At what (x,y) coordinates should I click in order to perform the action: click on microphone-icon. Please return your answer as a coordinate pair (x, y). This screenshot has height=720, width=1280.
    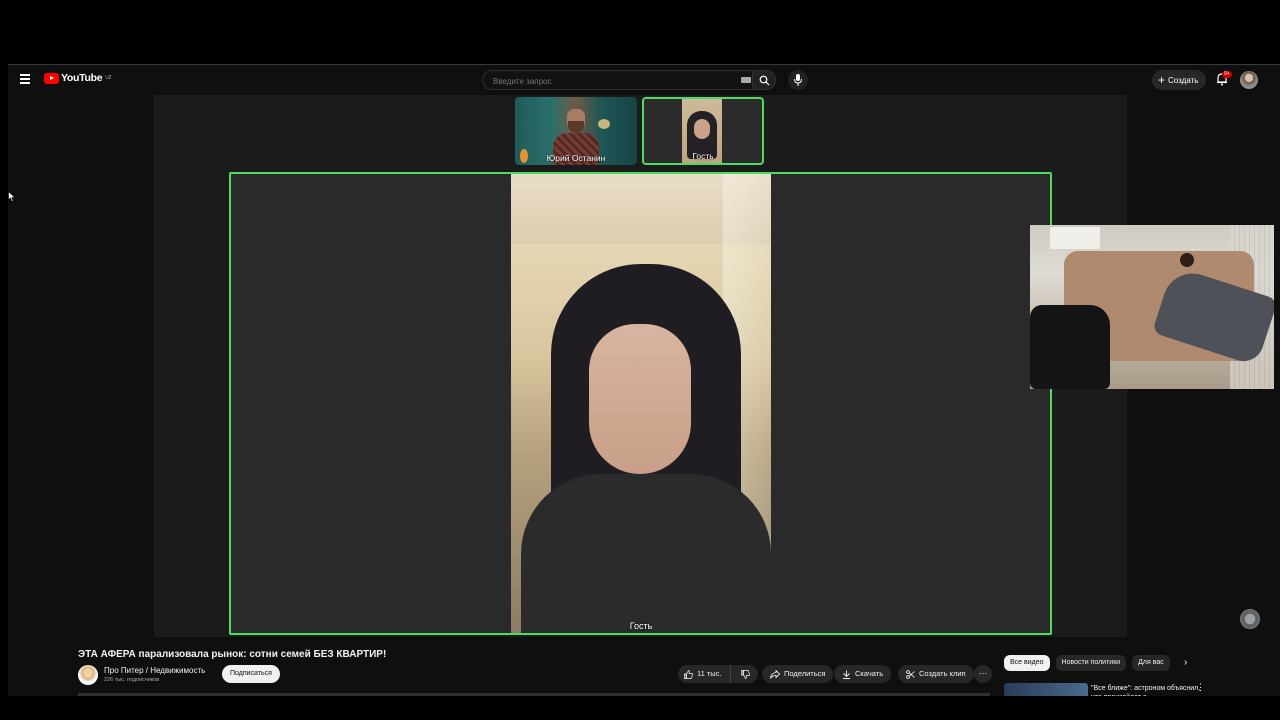
    Looking at the image, I should click on (798, 80).